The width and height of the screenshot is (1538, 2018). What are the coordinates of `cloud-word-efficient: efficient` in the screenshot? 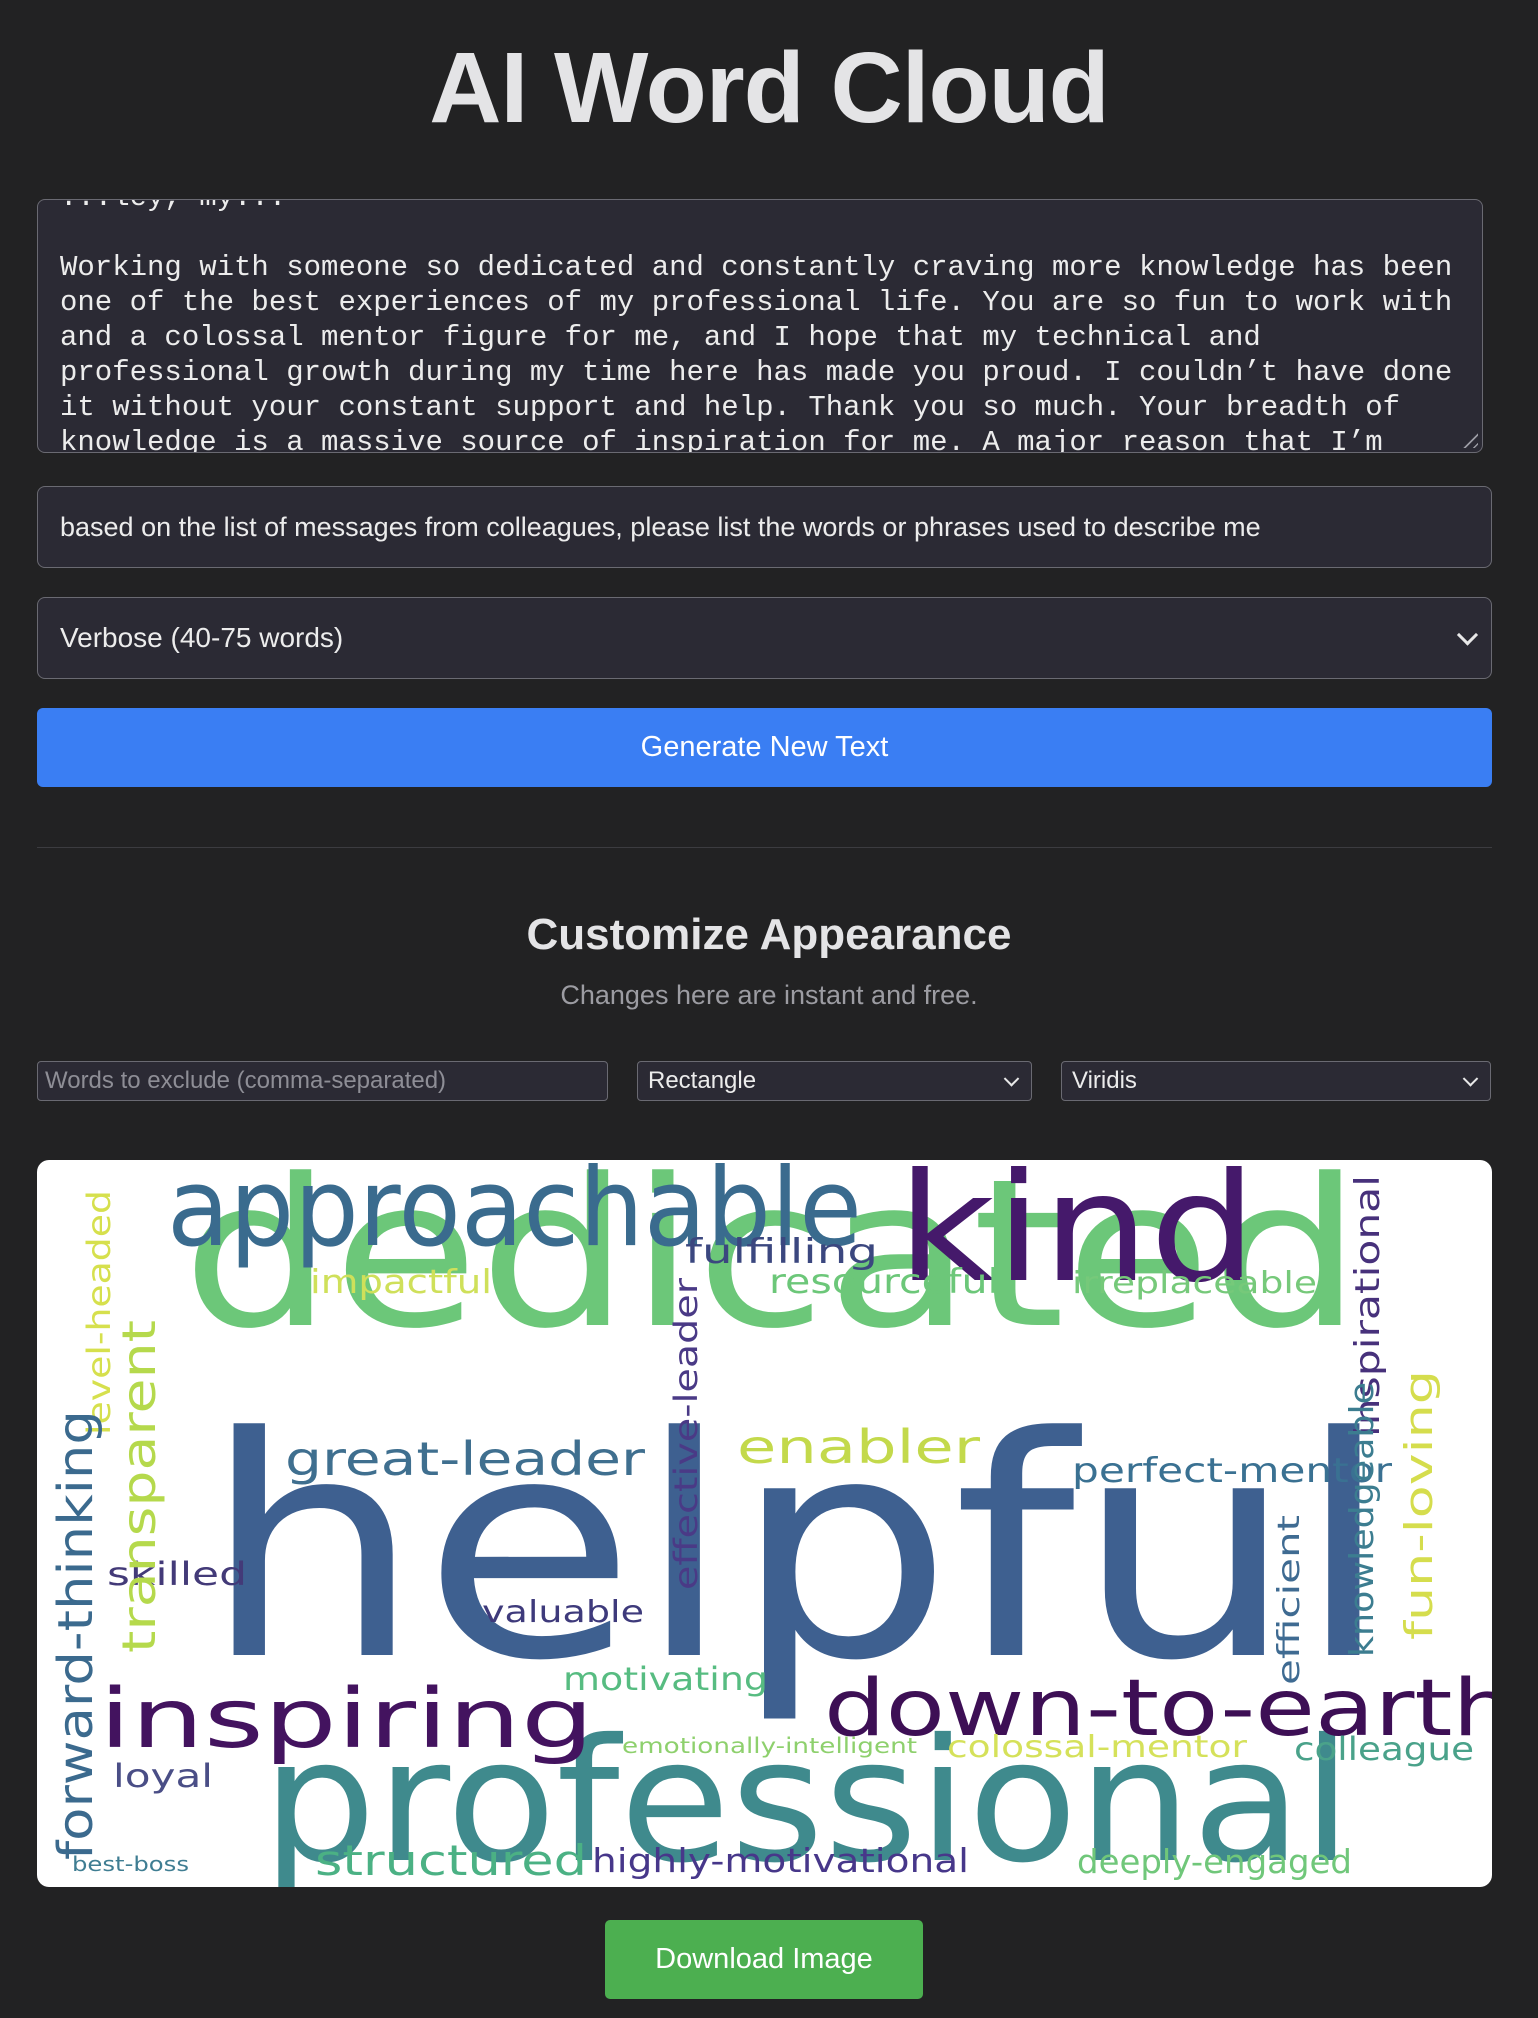 It's located at (1289, 1600).